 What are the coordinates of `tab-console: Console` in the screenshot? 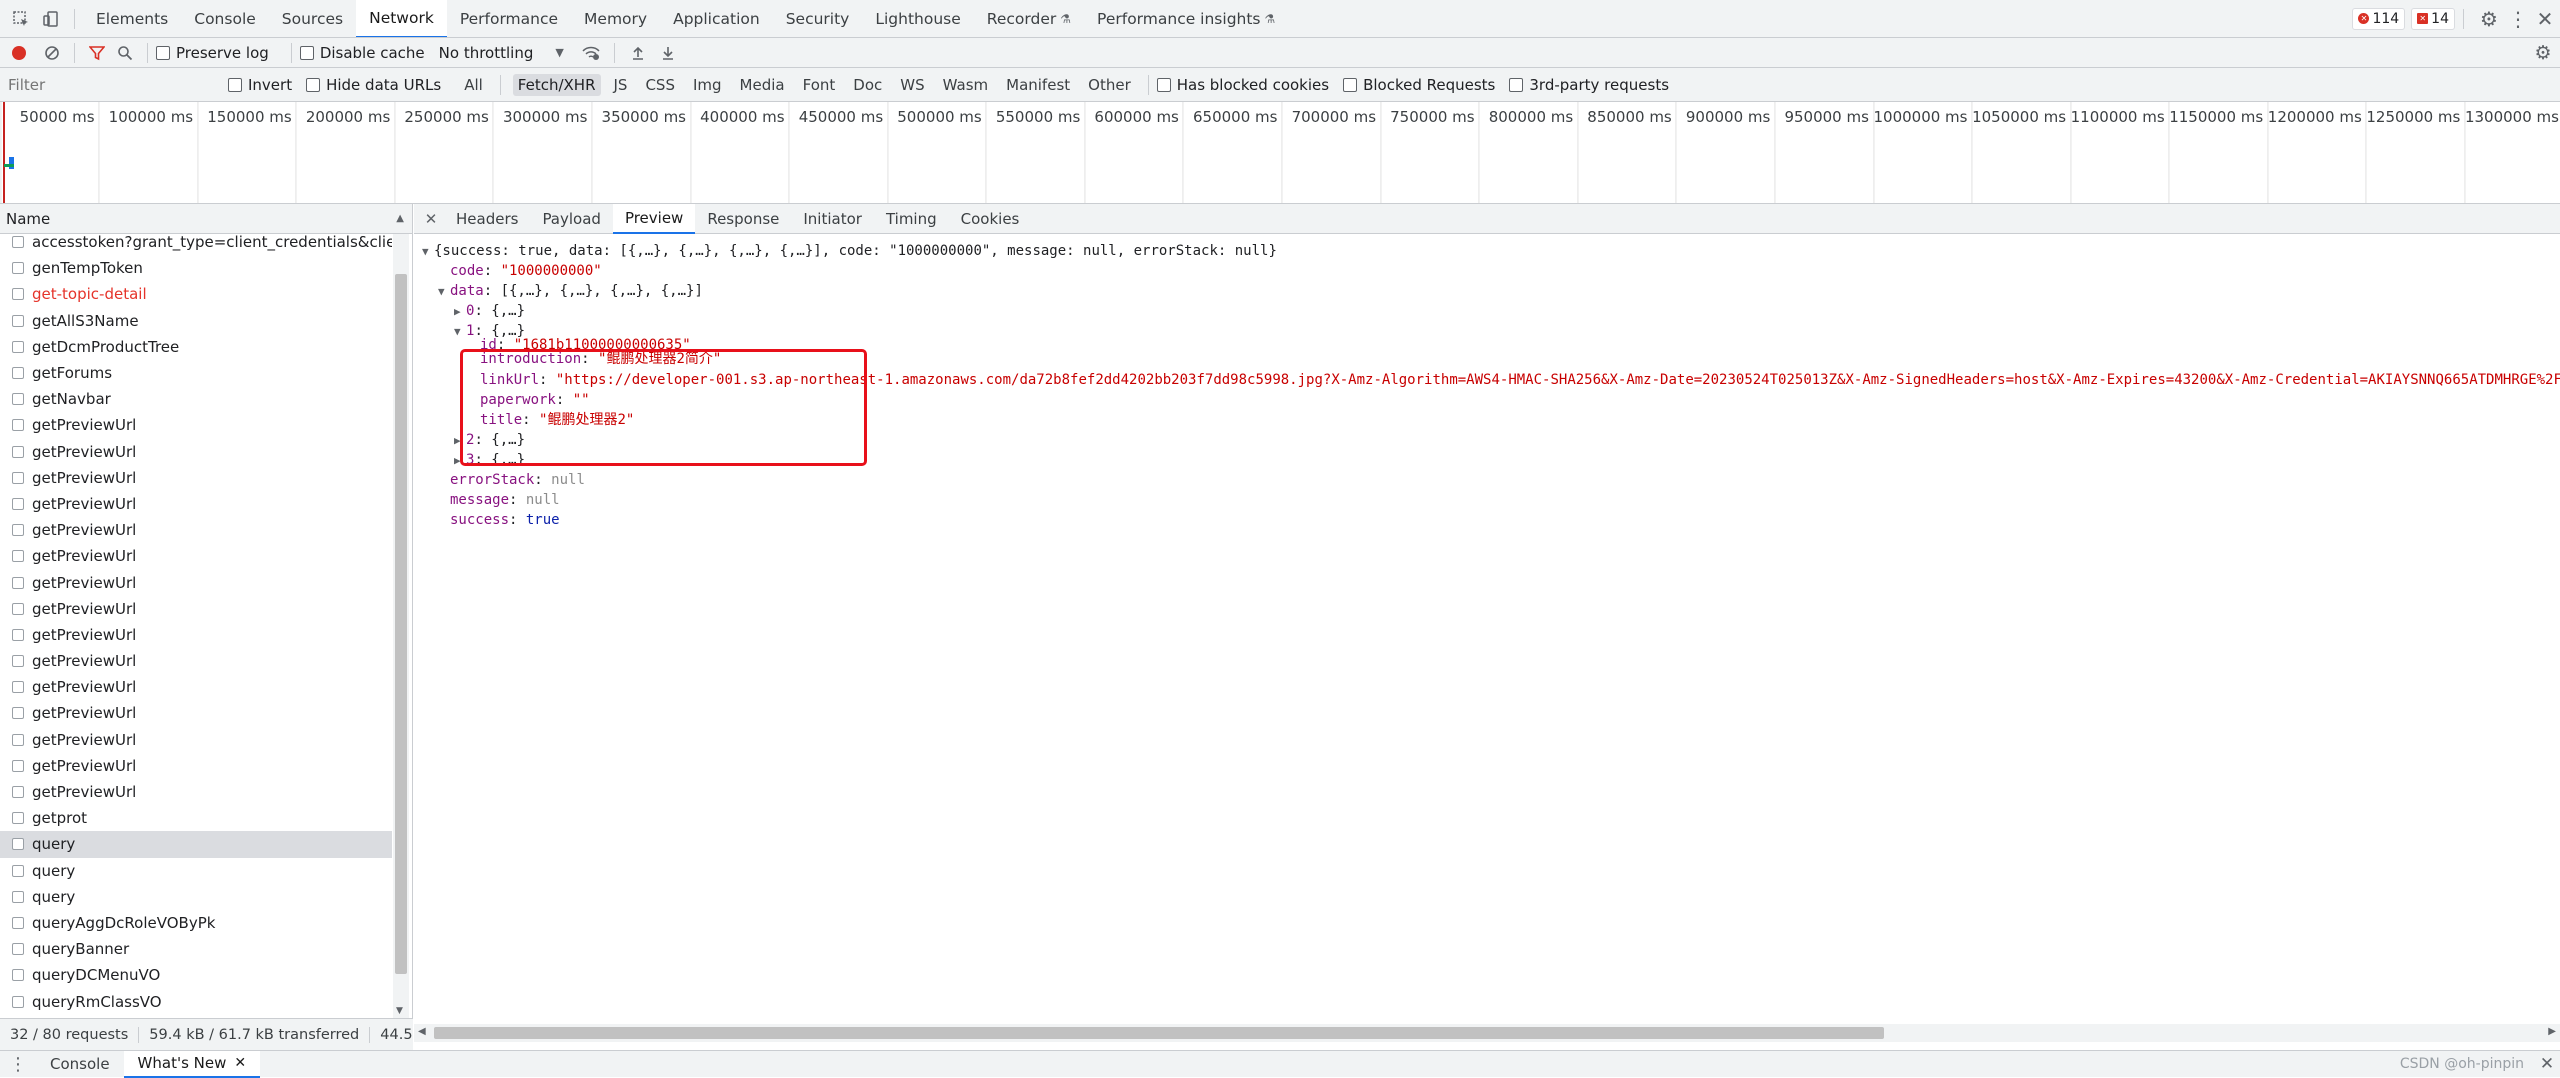 It's located at (225, 18).